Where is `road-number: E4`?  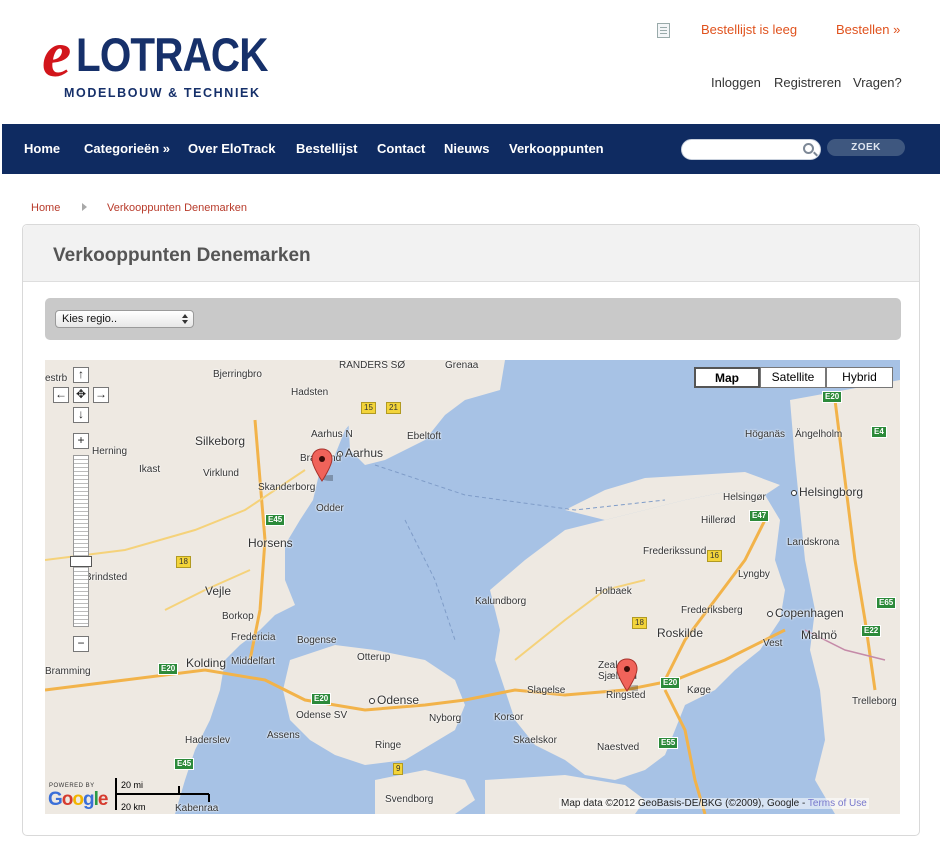
road-number: E4 is located at coordinates (879, 432).